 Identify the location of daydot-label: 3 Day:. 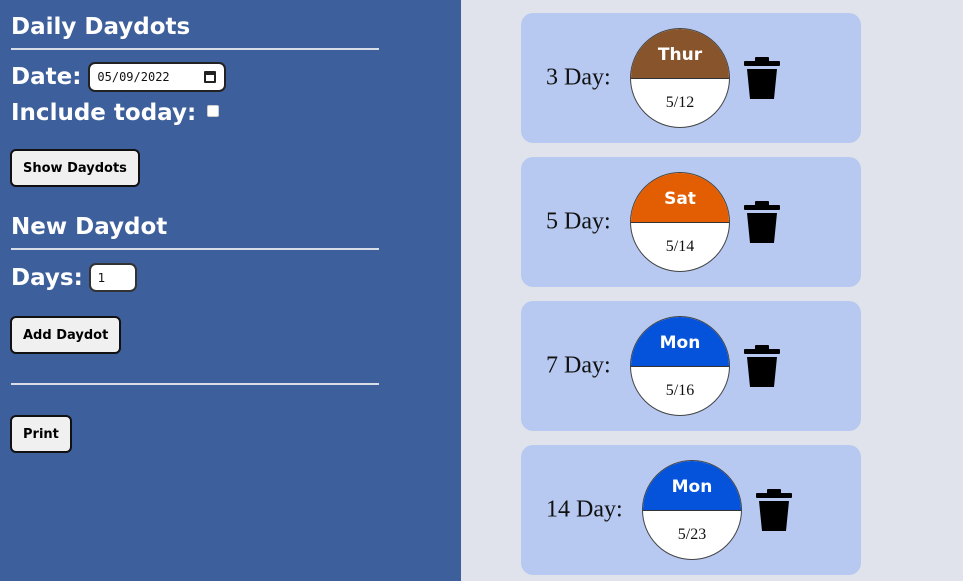
(578, 77).